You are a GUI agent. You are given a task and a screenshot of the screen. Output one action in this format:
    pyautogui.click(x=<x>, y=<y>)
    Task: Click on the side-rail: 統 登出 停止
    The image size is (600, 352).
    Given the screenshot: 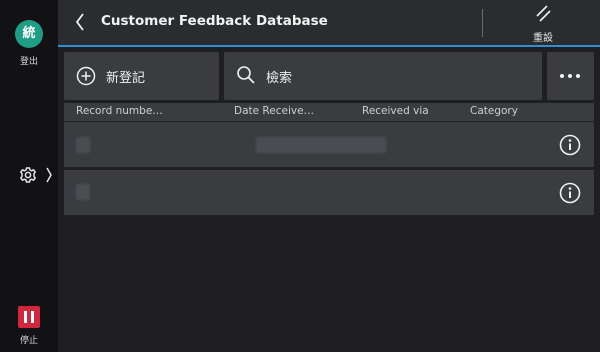 What is the action you would take?
    pyautogui.click(x=29, y=176)
    